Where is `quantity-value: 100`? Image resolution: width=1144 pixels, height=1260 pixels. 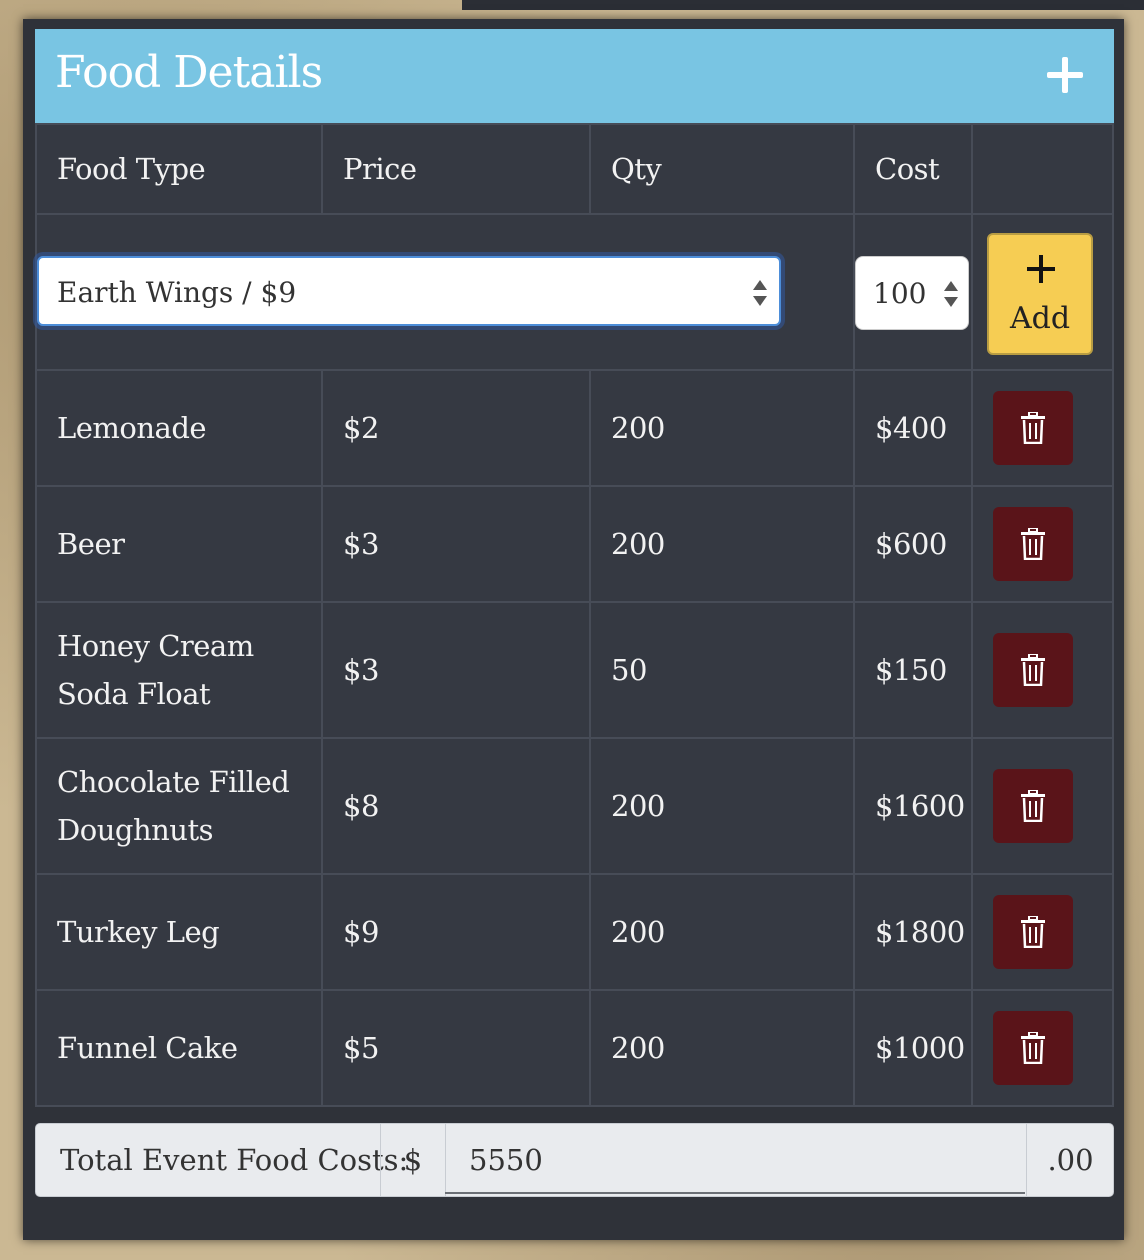
quantity-value: 100 is located at coordinates (900, 293).